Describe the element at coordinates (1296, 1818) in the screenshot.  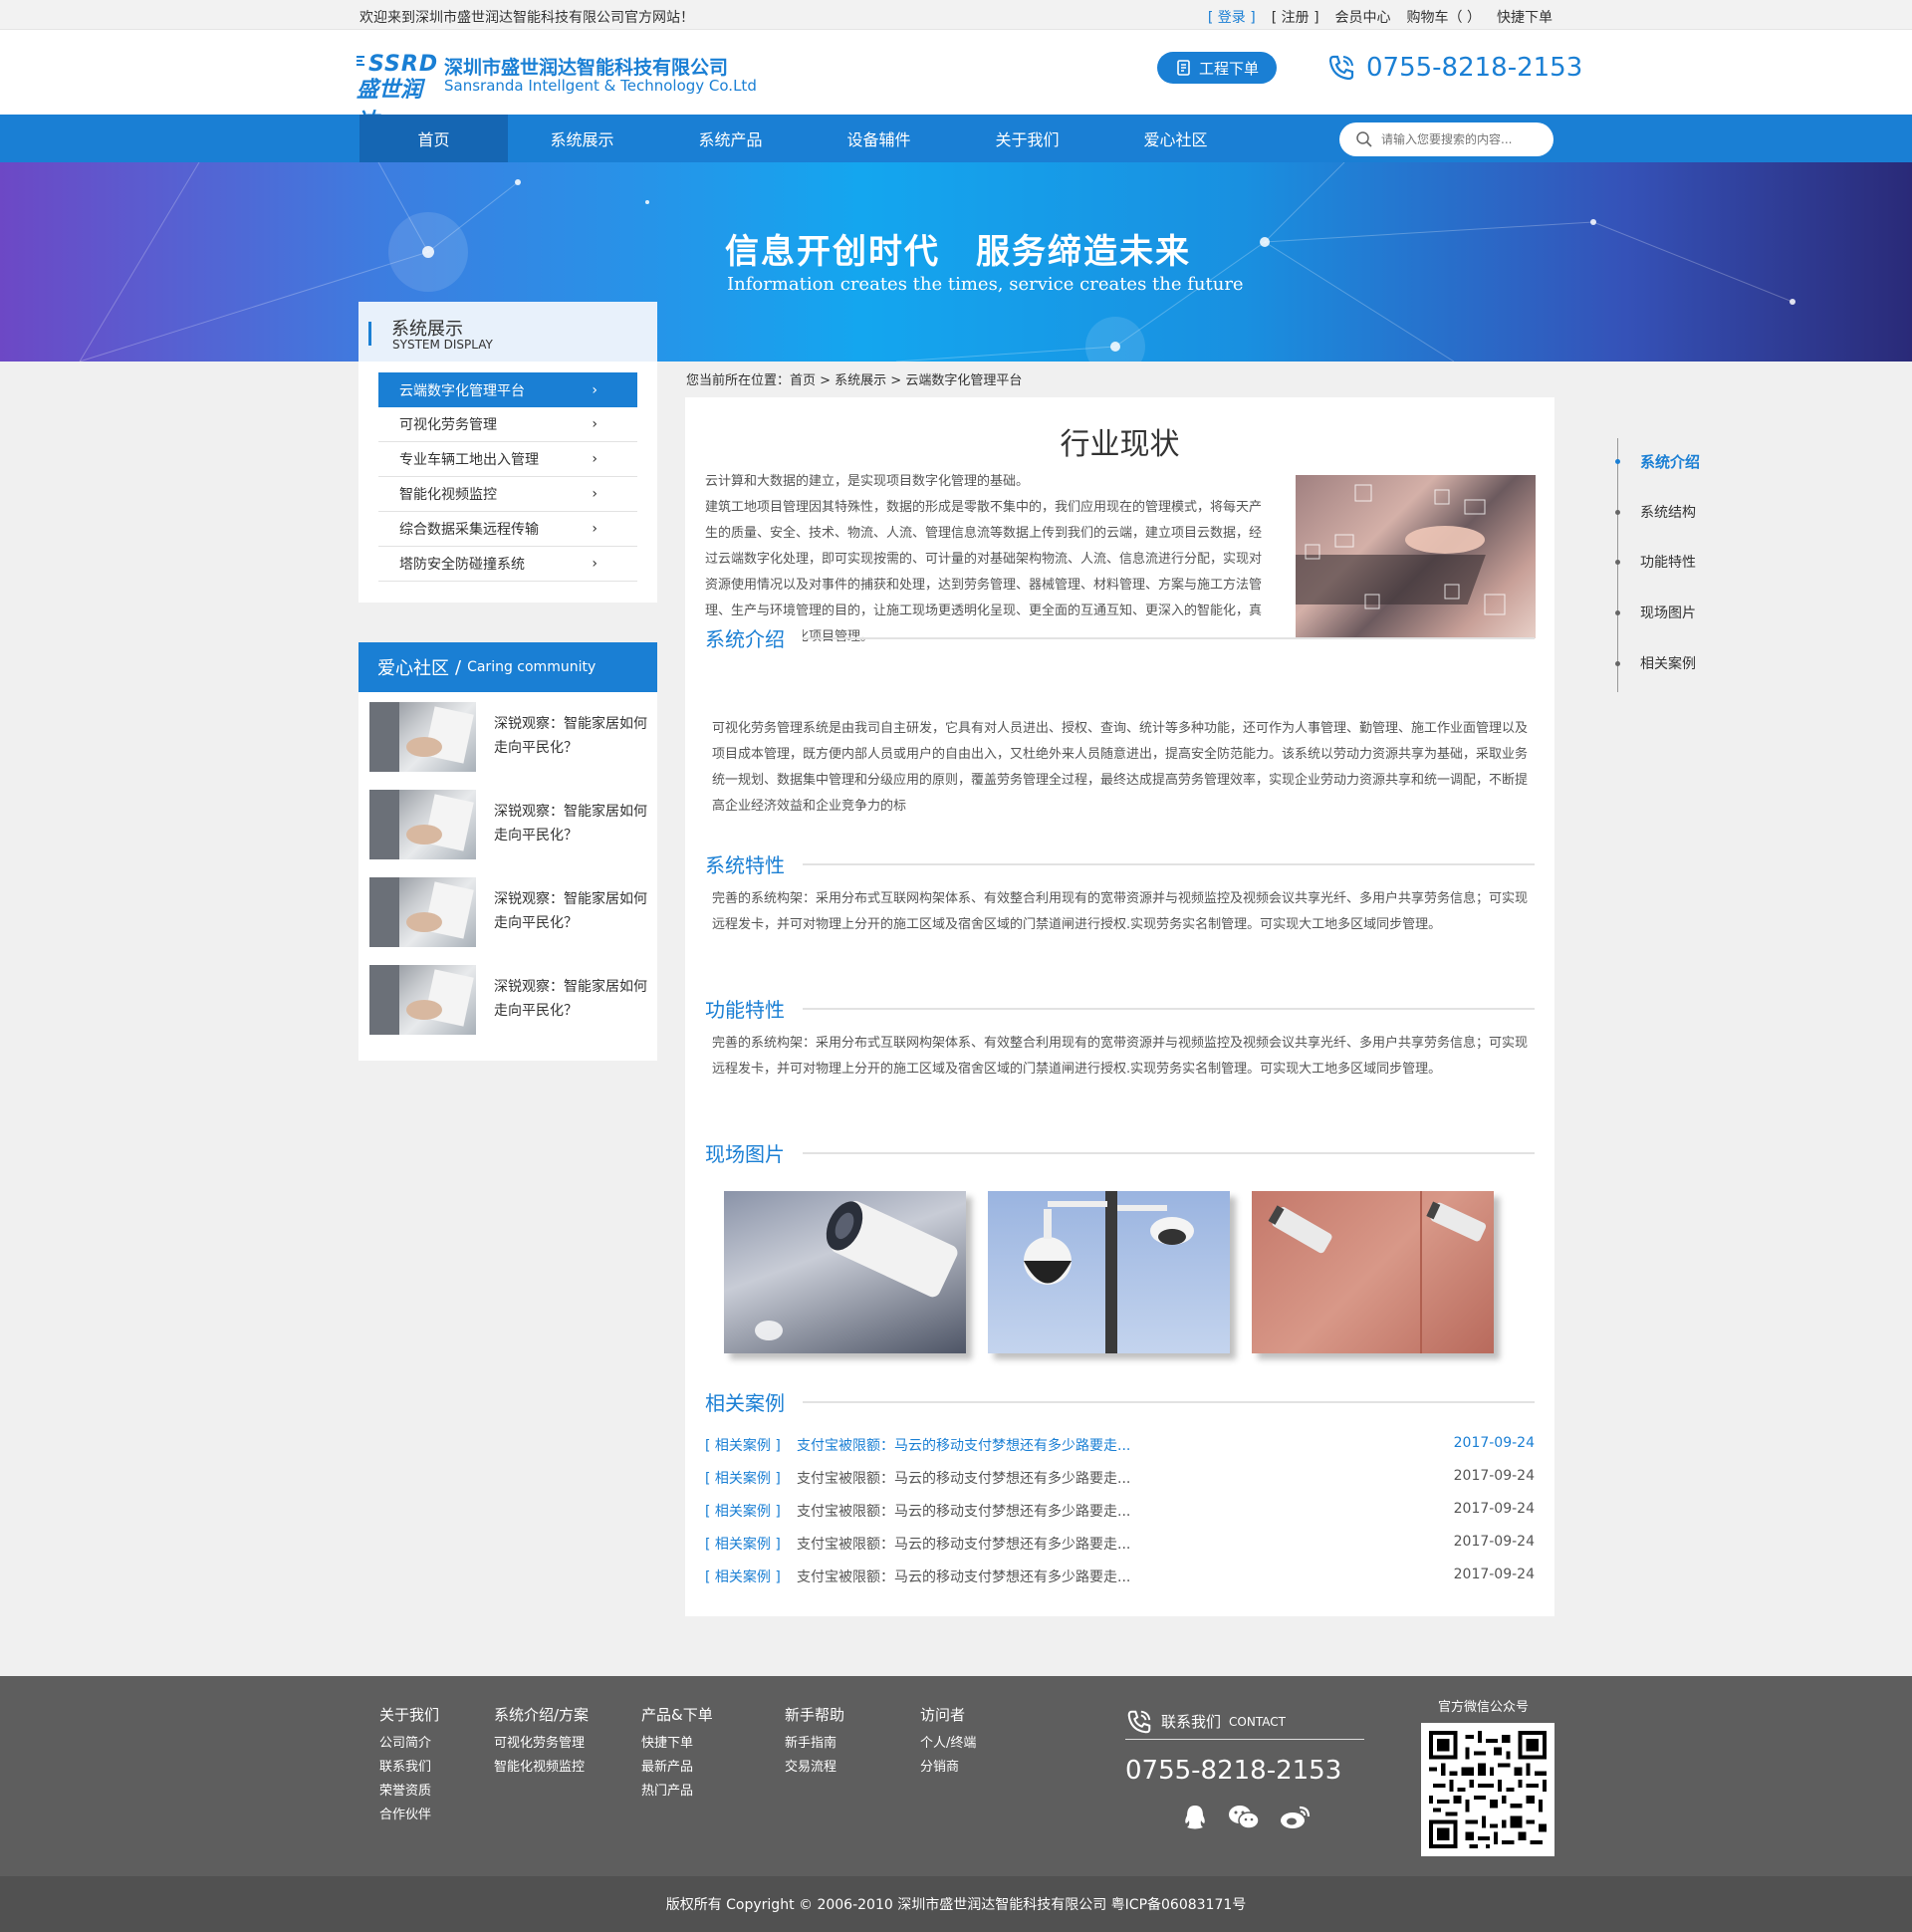
I see `weibo-icon` at that location.